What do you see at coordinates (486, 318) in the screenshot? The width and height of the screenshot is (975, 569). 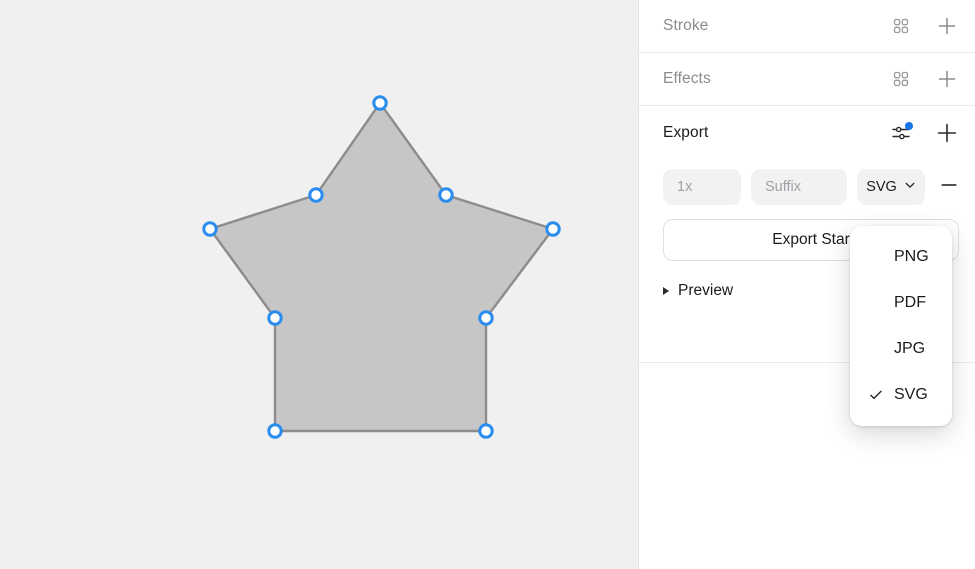 I see `vertex-handle-vertex-mid-right` at bounding box center [486, 318].